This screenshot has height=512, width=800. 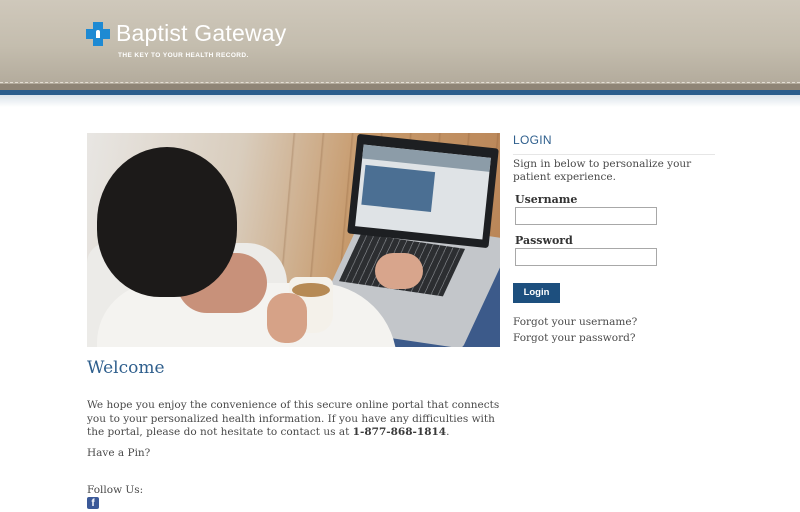 What do you see at coordinates (536, 293) in the screenshot?
I see `login-button: Login` at bounding box center [536, 293].